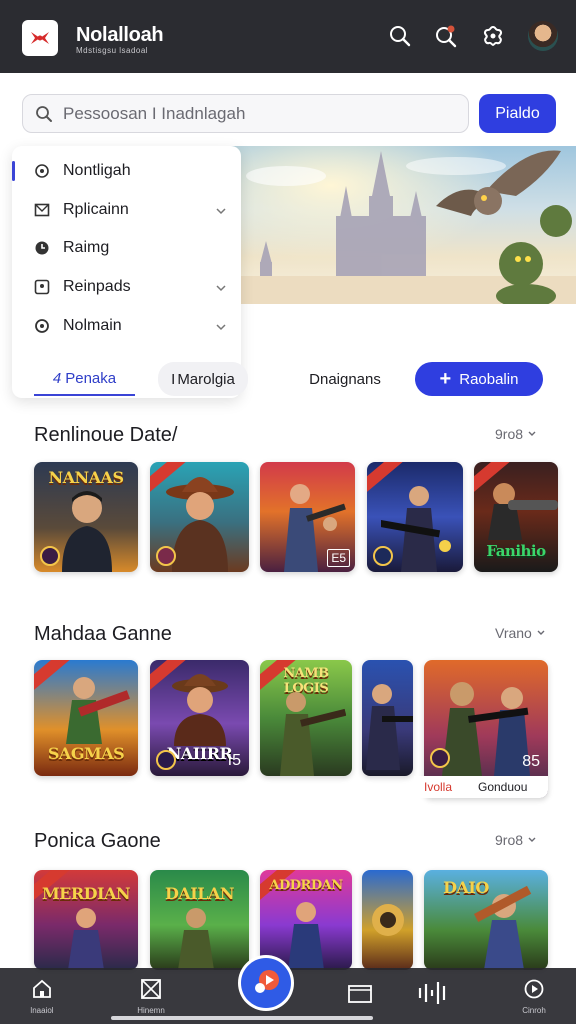 The image size is (576, 1024). What do you see at coordinates (151, 1010) in the screenshot?
I see `nav-label: Hinemn` at bounding box center [151, 1010].